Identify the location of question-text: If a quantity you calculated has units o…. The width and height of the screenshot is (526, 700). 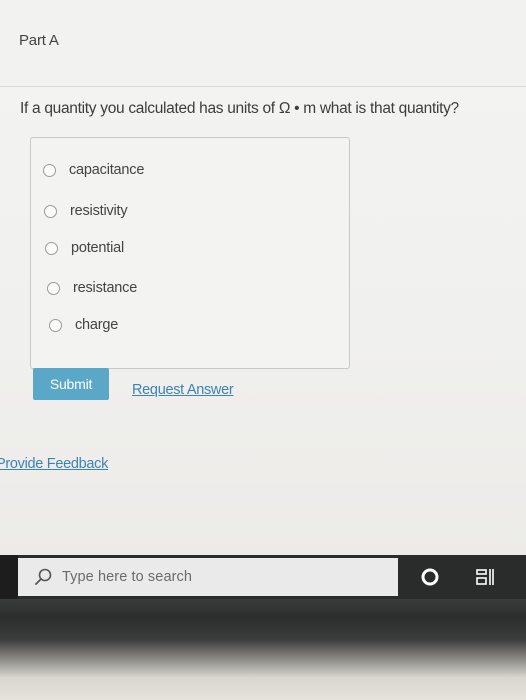
(239, 108).